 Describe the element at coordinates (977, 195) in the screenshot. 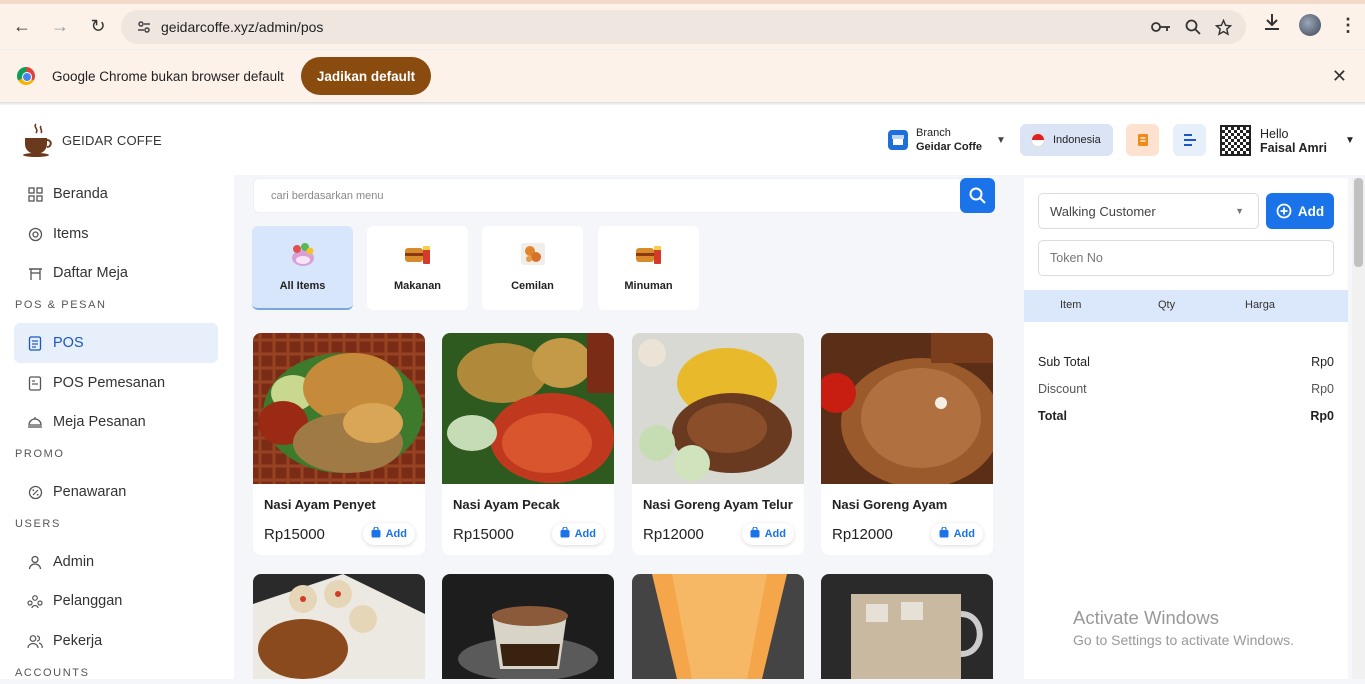

I see `search-button` at that location.